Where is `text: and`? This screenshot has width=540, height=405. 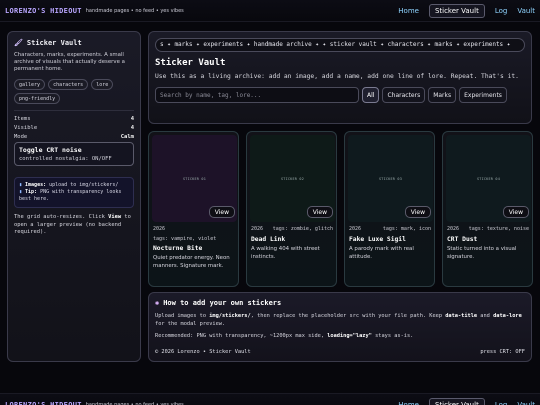
text: and is located at coordinates (485, 316).